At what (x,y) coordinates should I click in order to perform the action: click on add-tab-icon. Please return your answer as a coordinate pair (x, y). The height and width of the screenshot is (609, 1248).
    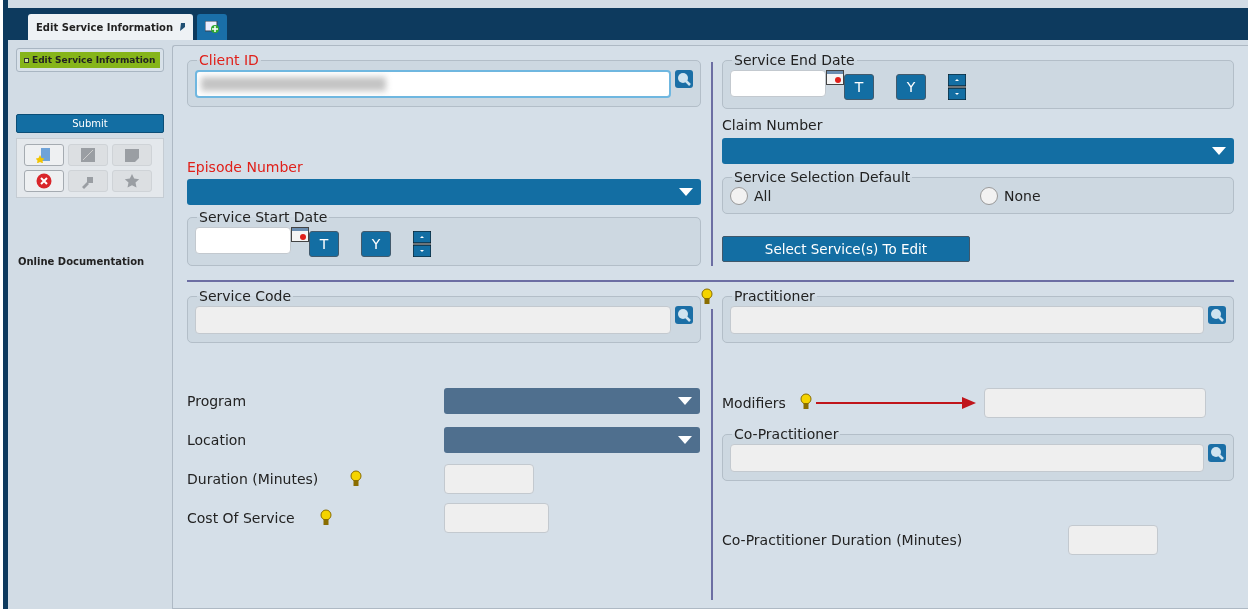
    Looking at the image, I should click on (212, 27).